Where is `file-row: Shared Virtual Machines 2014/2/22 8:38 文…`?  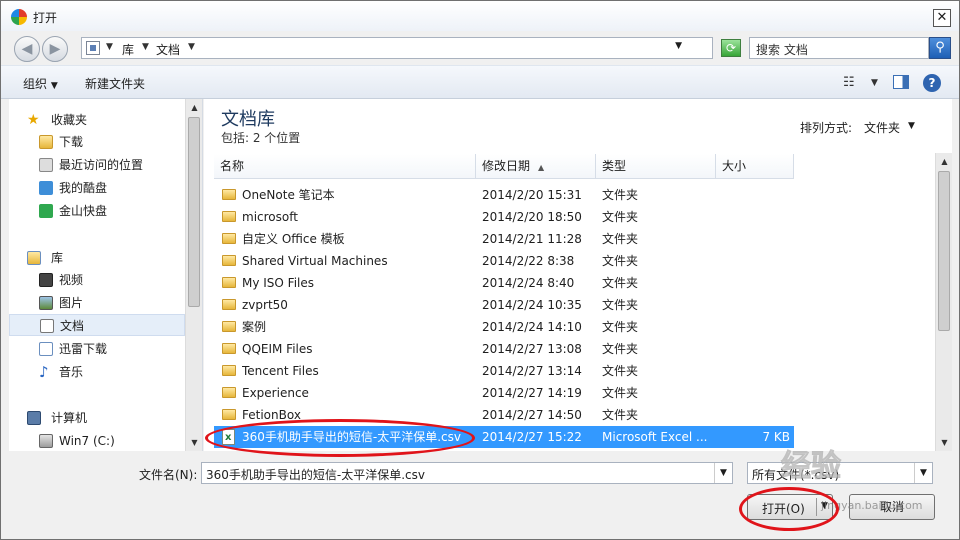
file-row: Shared Virtual Machines 2014/2/22 8:38 文… is located at coordinates (504, 261).